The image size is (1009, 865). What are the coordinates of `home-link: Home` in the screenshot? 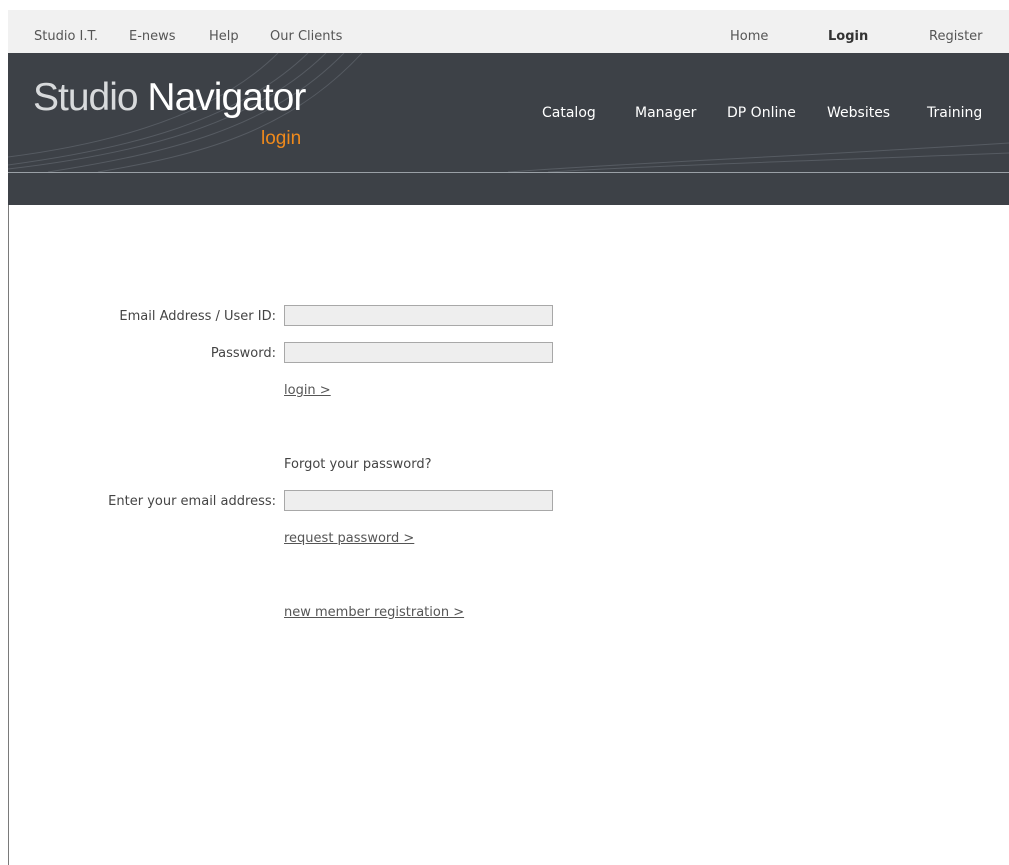 It's located at (749, 36).